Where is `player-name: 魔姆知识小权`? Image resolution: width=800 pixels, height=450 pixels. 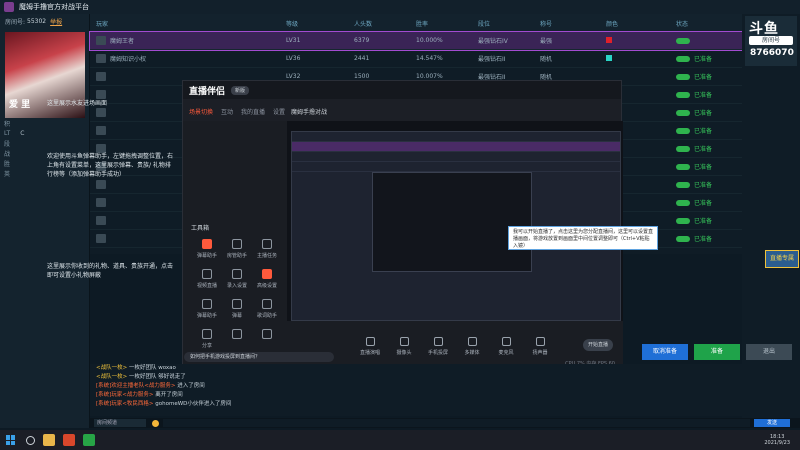
player-name: 魔姆知识小权 is located at coordinates (188, 58).